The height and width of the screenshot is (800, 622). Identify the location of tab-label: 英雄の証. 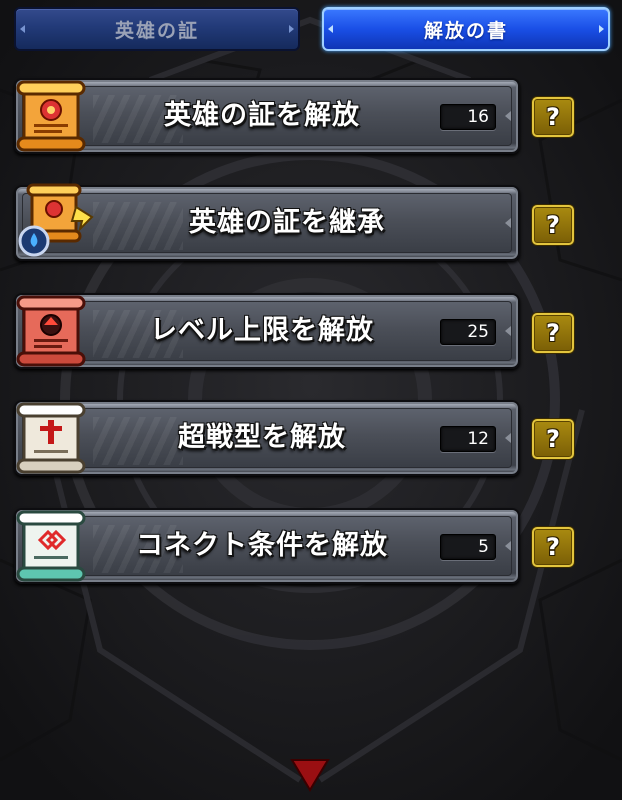
(156, 30).